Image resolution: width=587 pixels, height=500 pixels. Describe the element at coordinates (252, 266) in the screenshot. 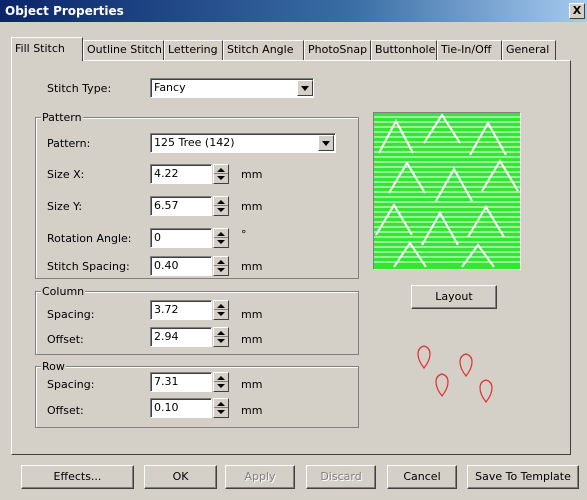

I see `stitch-spacing-unit: mm` at that location.